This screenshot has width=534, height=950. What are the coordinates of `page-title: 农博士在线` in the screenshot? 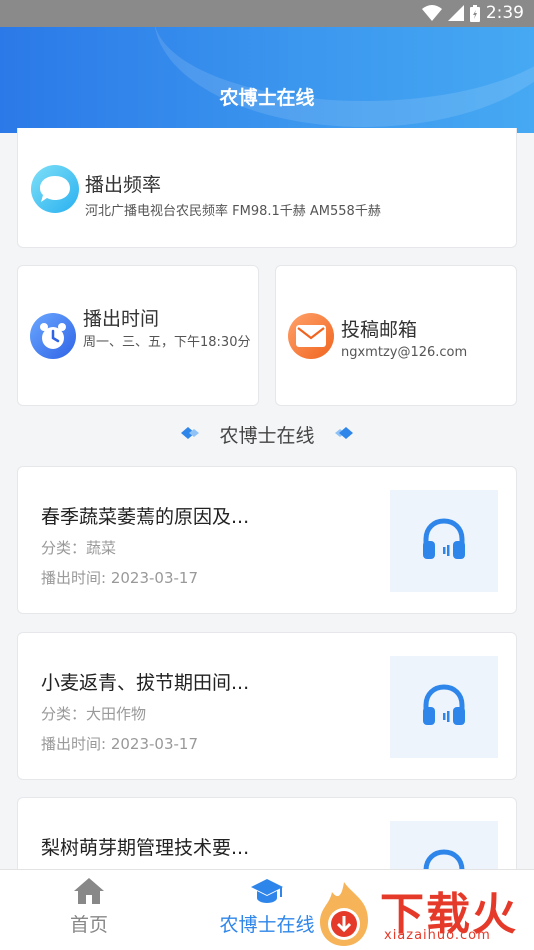 It's located at (267, 98).